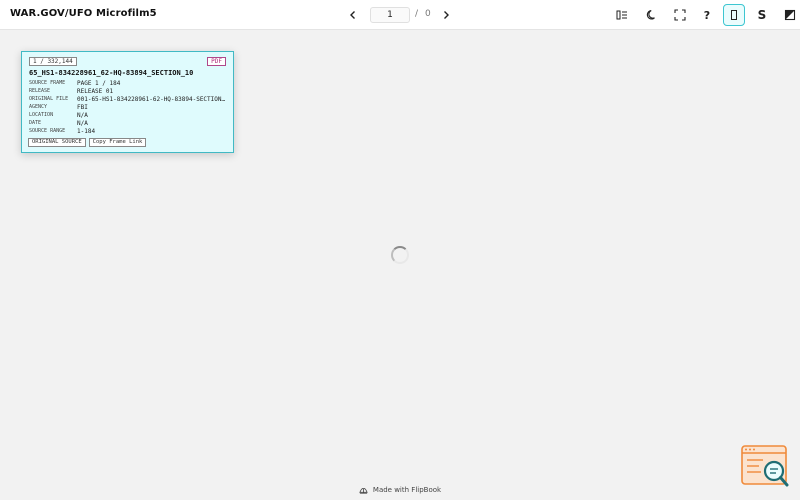 The image size is (800, 500). I want to click on single-page-view-button, so click(734, 15).